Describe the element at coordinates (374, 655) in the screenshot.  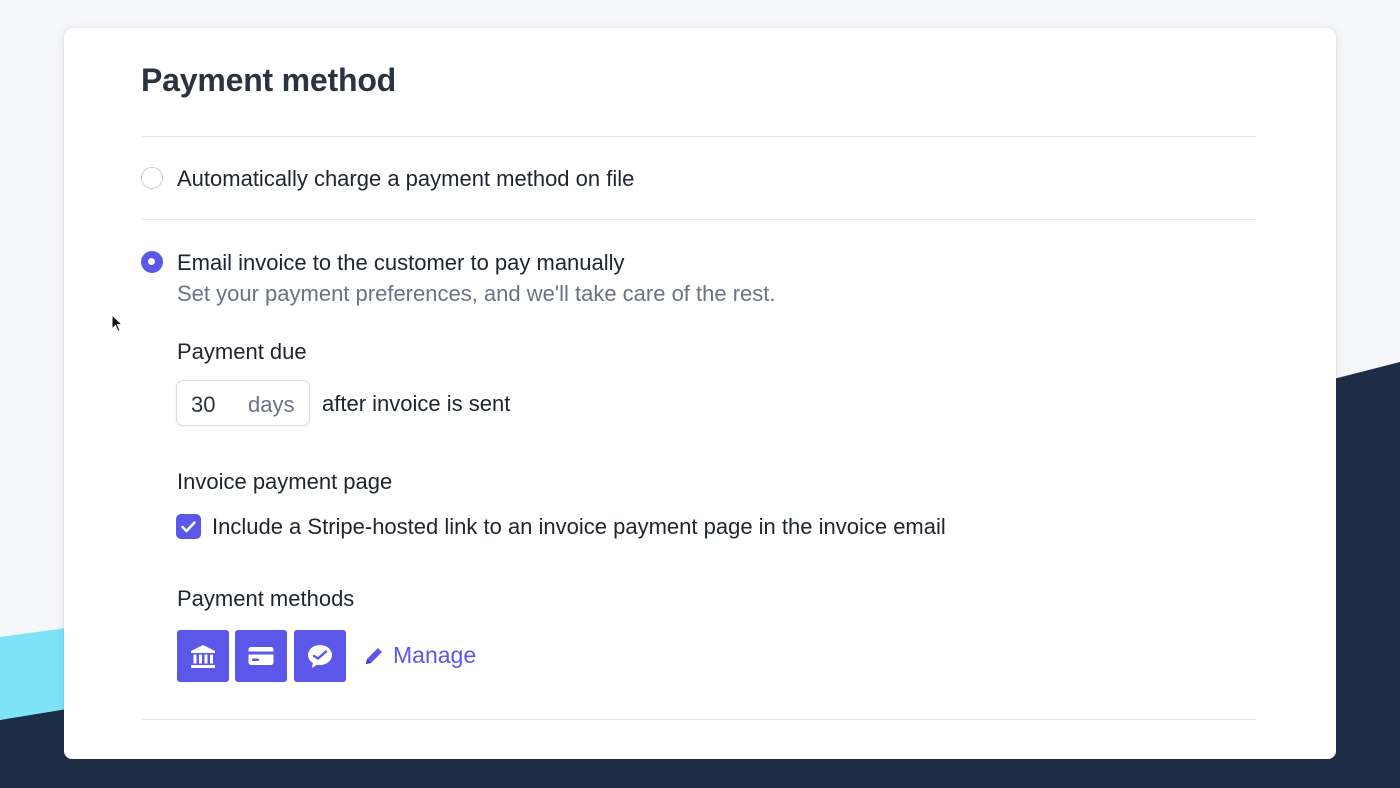
I see `pencil-icon` at that location.